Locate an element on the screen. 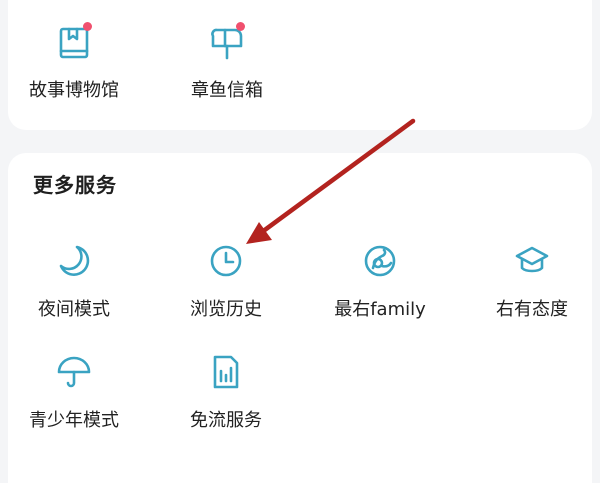 The width and height of the screenshot is (600, 483). free-data-label: 免流服务 is located at coordinates (226, 420).